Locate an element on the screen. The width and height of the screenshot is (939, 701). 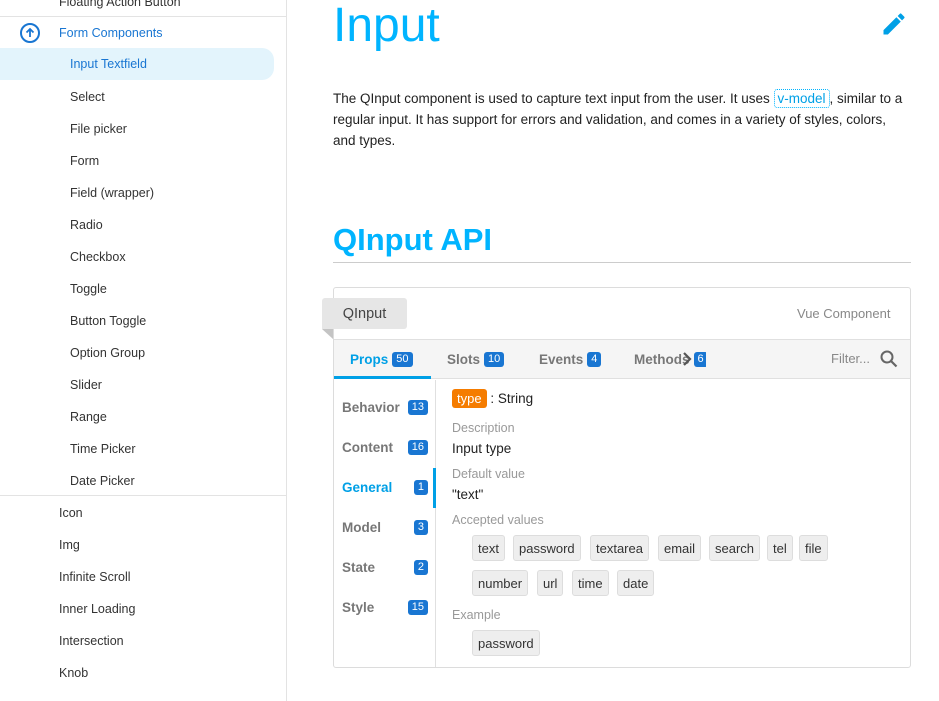
accepted-value-chip: password is located at coordinates (547, 548).